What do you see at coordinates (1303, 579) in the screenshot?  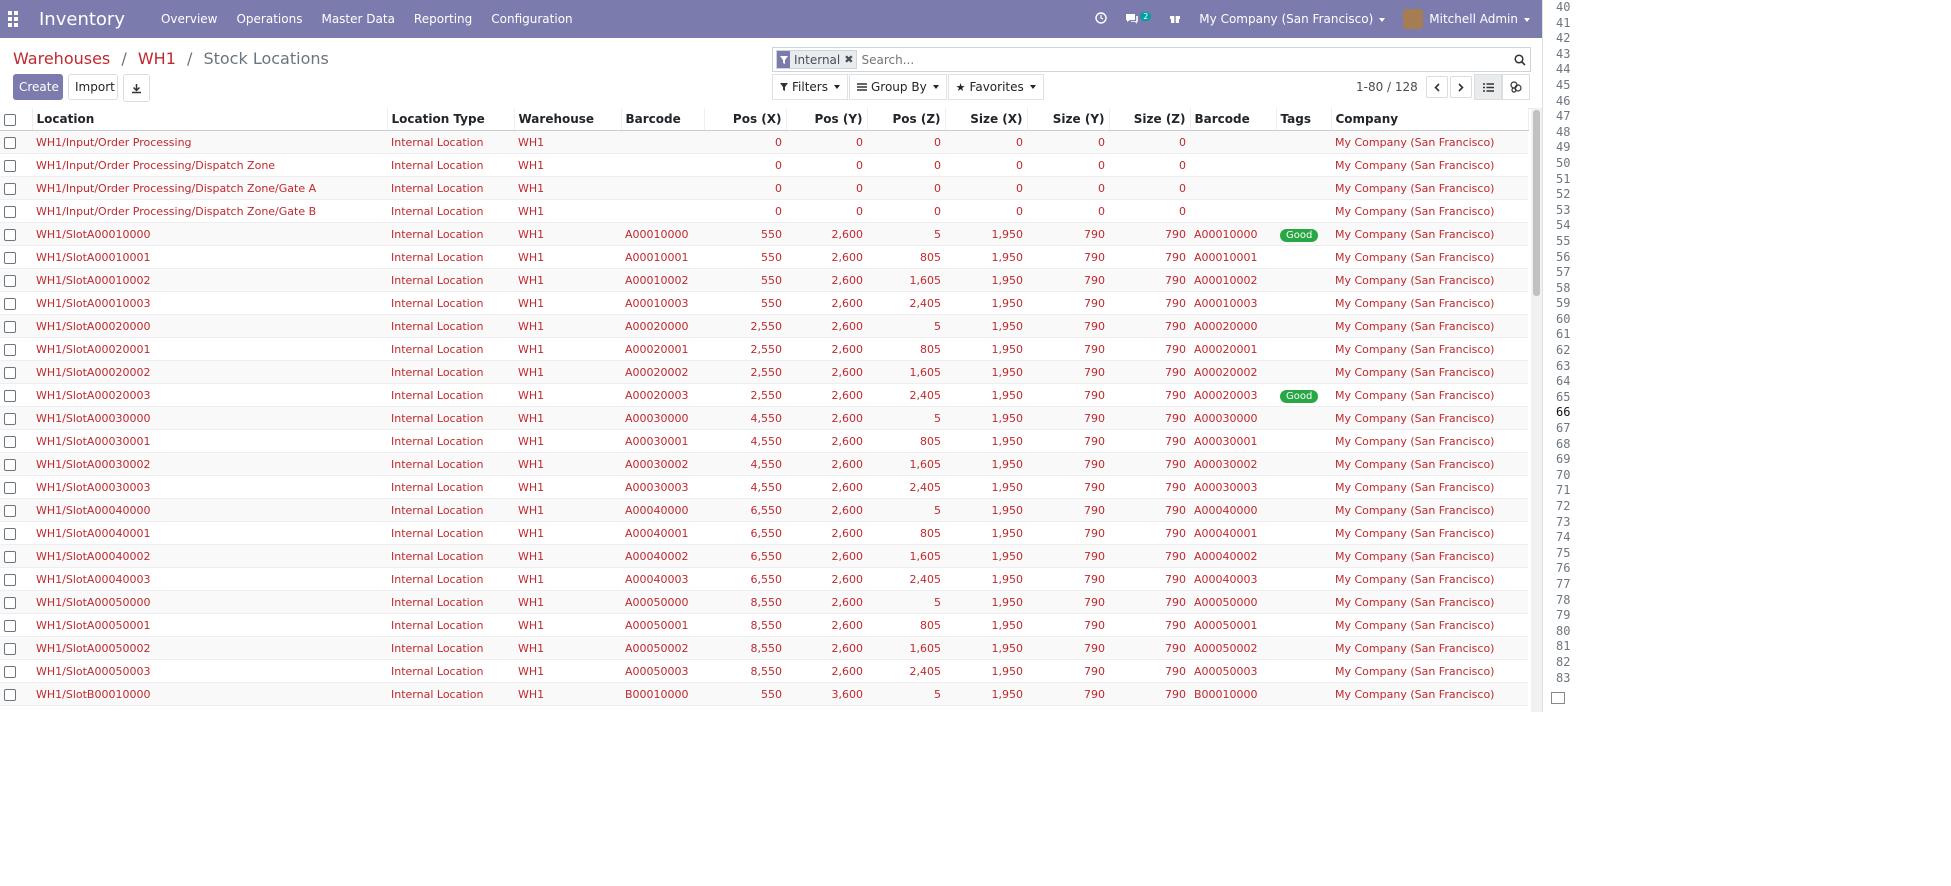 I see `table-cell` at bounding box center [1303, 579].